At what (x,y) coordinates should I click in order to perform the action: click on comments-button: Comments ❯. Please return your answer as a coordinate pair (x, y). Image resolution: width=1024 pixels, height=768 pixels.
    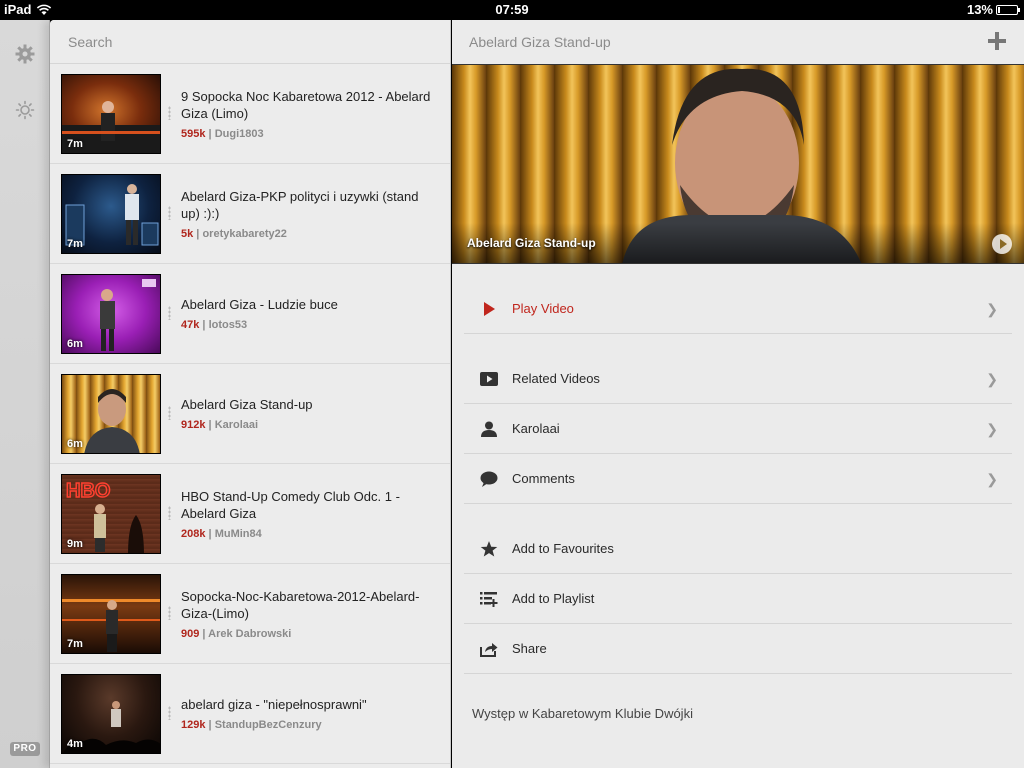
    Looking at the image, I should click on (738, 479).